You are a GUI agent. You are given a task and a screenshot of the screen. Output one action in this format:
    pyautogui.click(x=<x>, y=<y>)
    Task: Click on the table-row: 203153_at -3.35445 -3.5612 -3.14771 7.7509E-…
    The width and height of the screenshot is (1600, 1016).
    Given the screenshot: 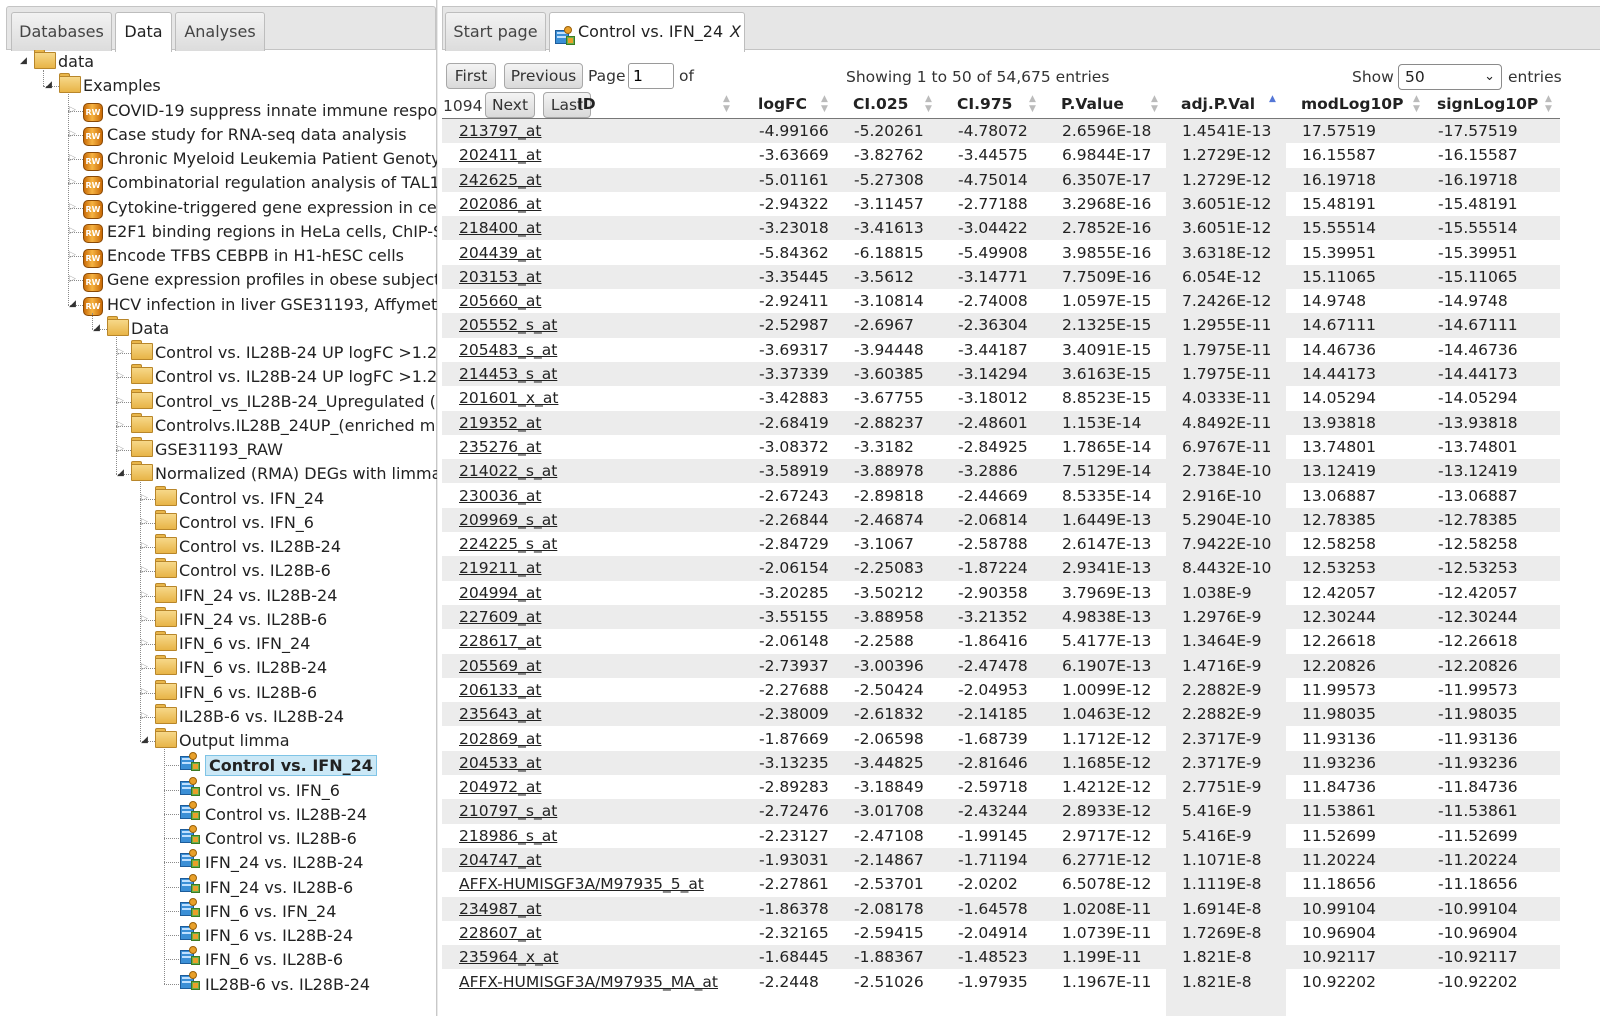 What is the action you would take?
    pyautogui.click(x=1001, y=277)
    